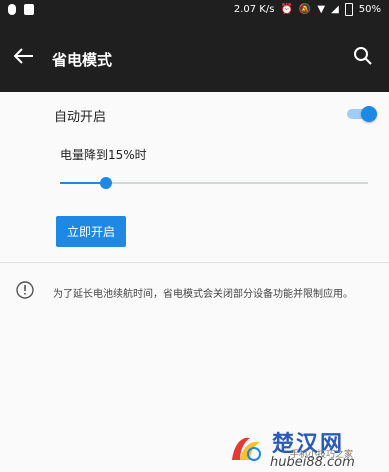  What do you see at coordinates (194, 262) in the screenshot?
I see `divider` at bounding box center [194, 262].